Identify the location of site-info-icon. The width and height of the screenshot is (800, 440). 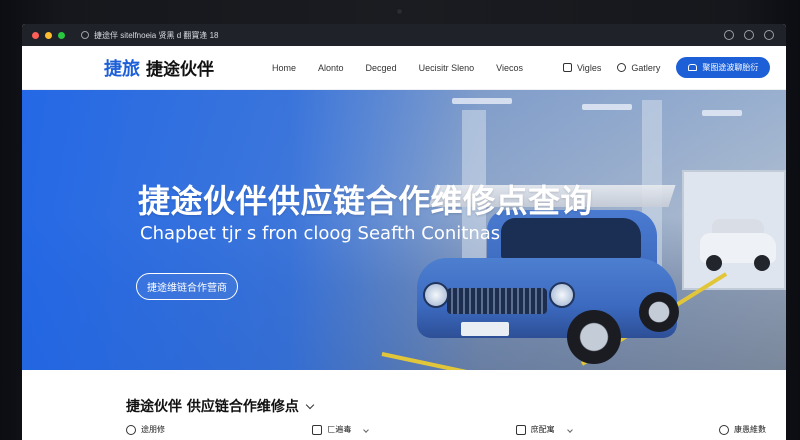
(85, 35).